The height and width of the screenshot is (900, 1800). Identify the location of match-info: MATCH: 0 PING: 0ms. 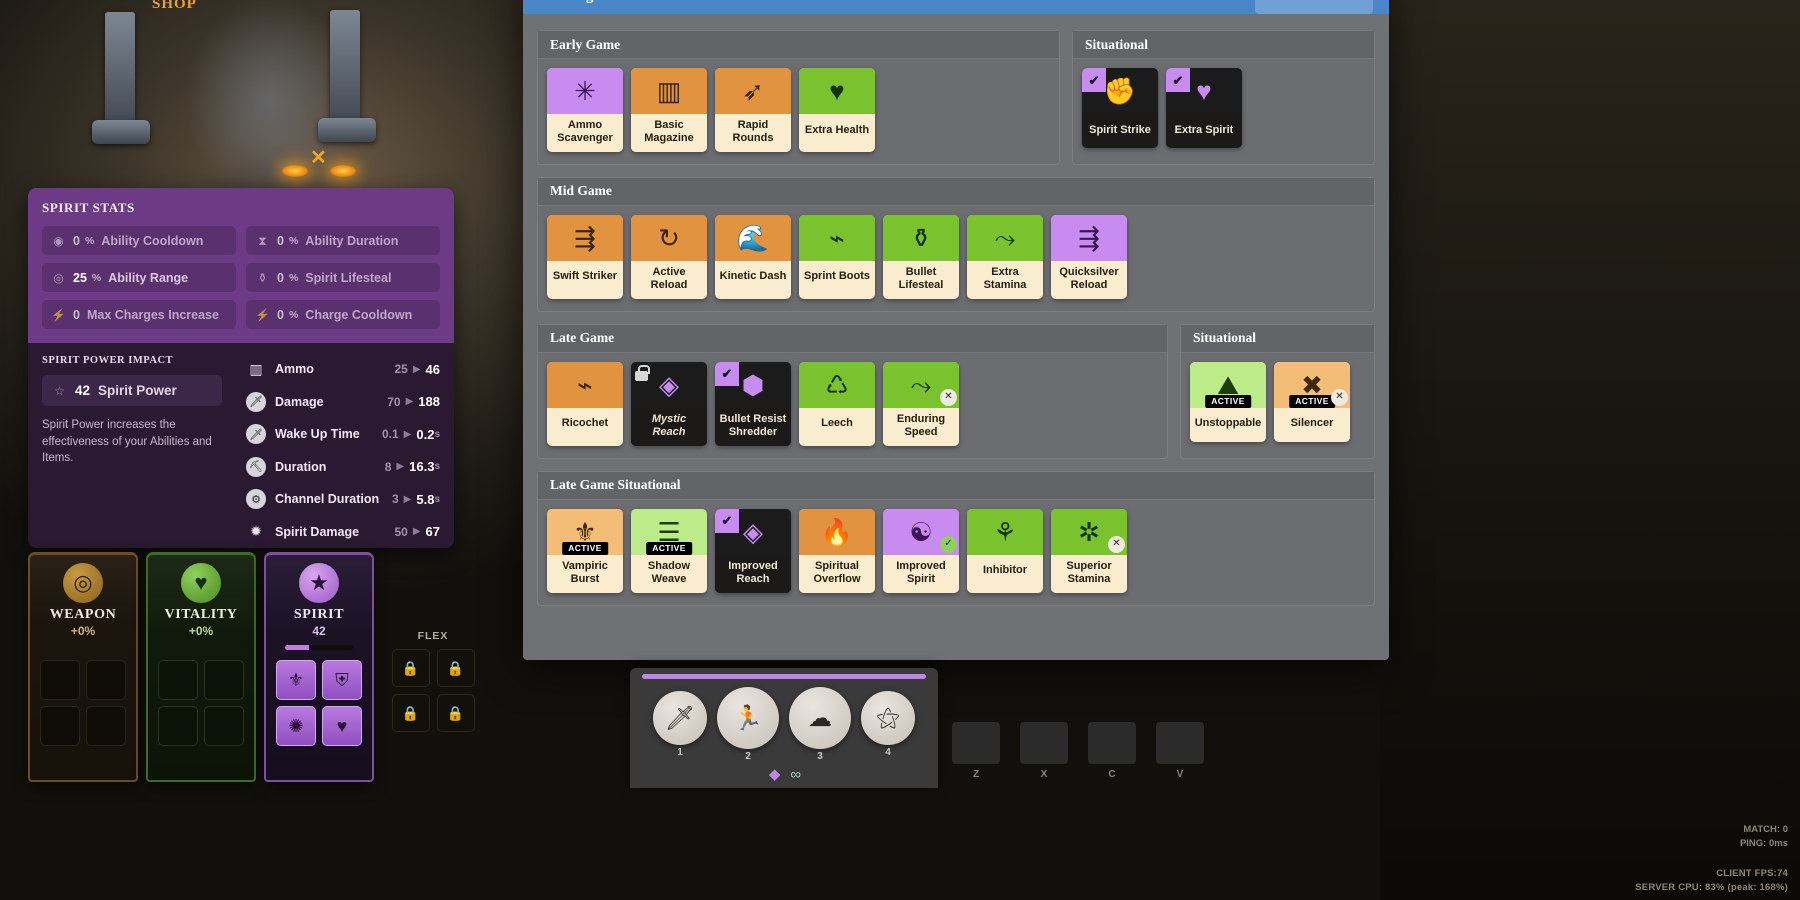
(1764, 836).